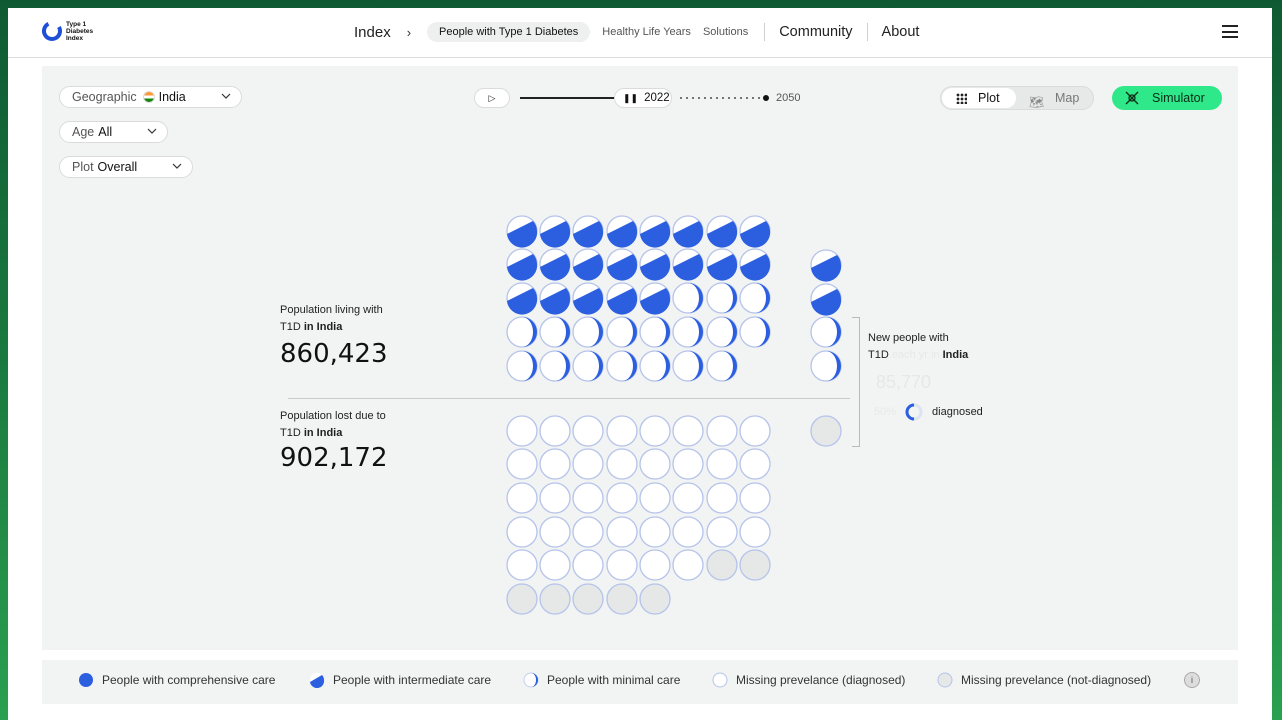  What do you see at coordinates (317, 680) in the screenshot?
I see `intermediate-care-icon` at bounding box center [317, 680].